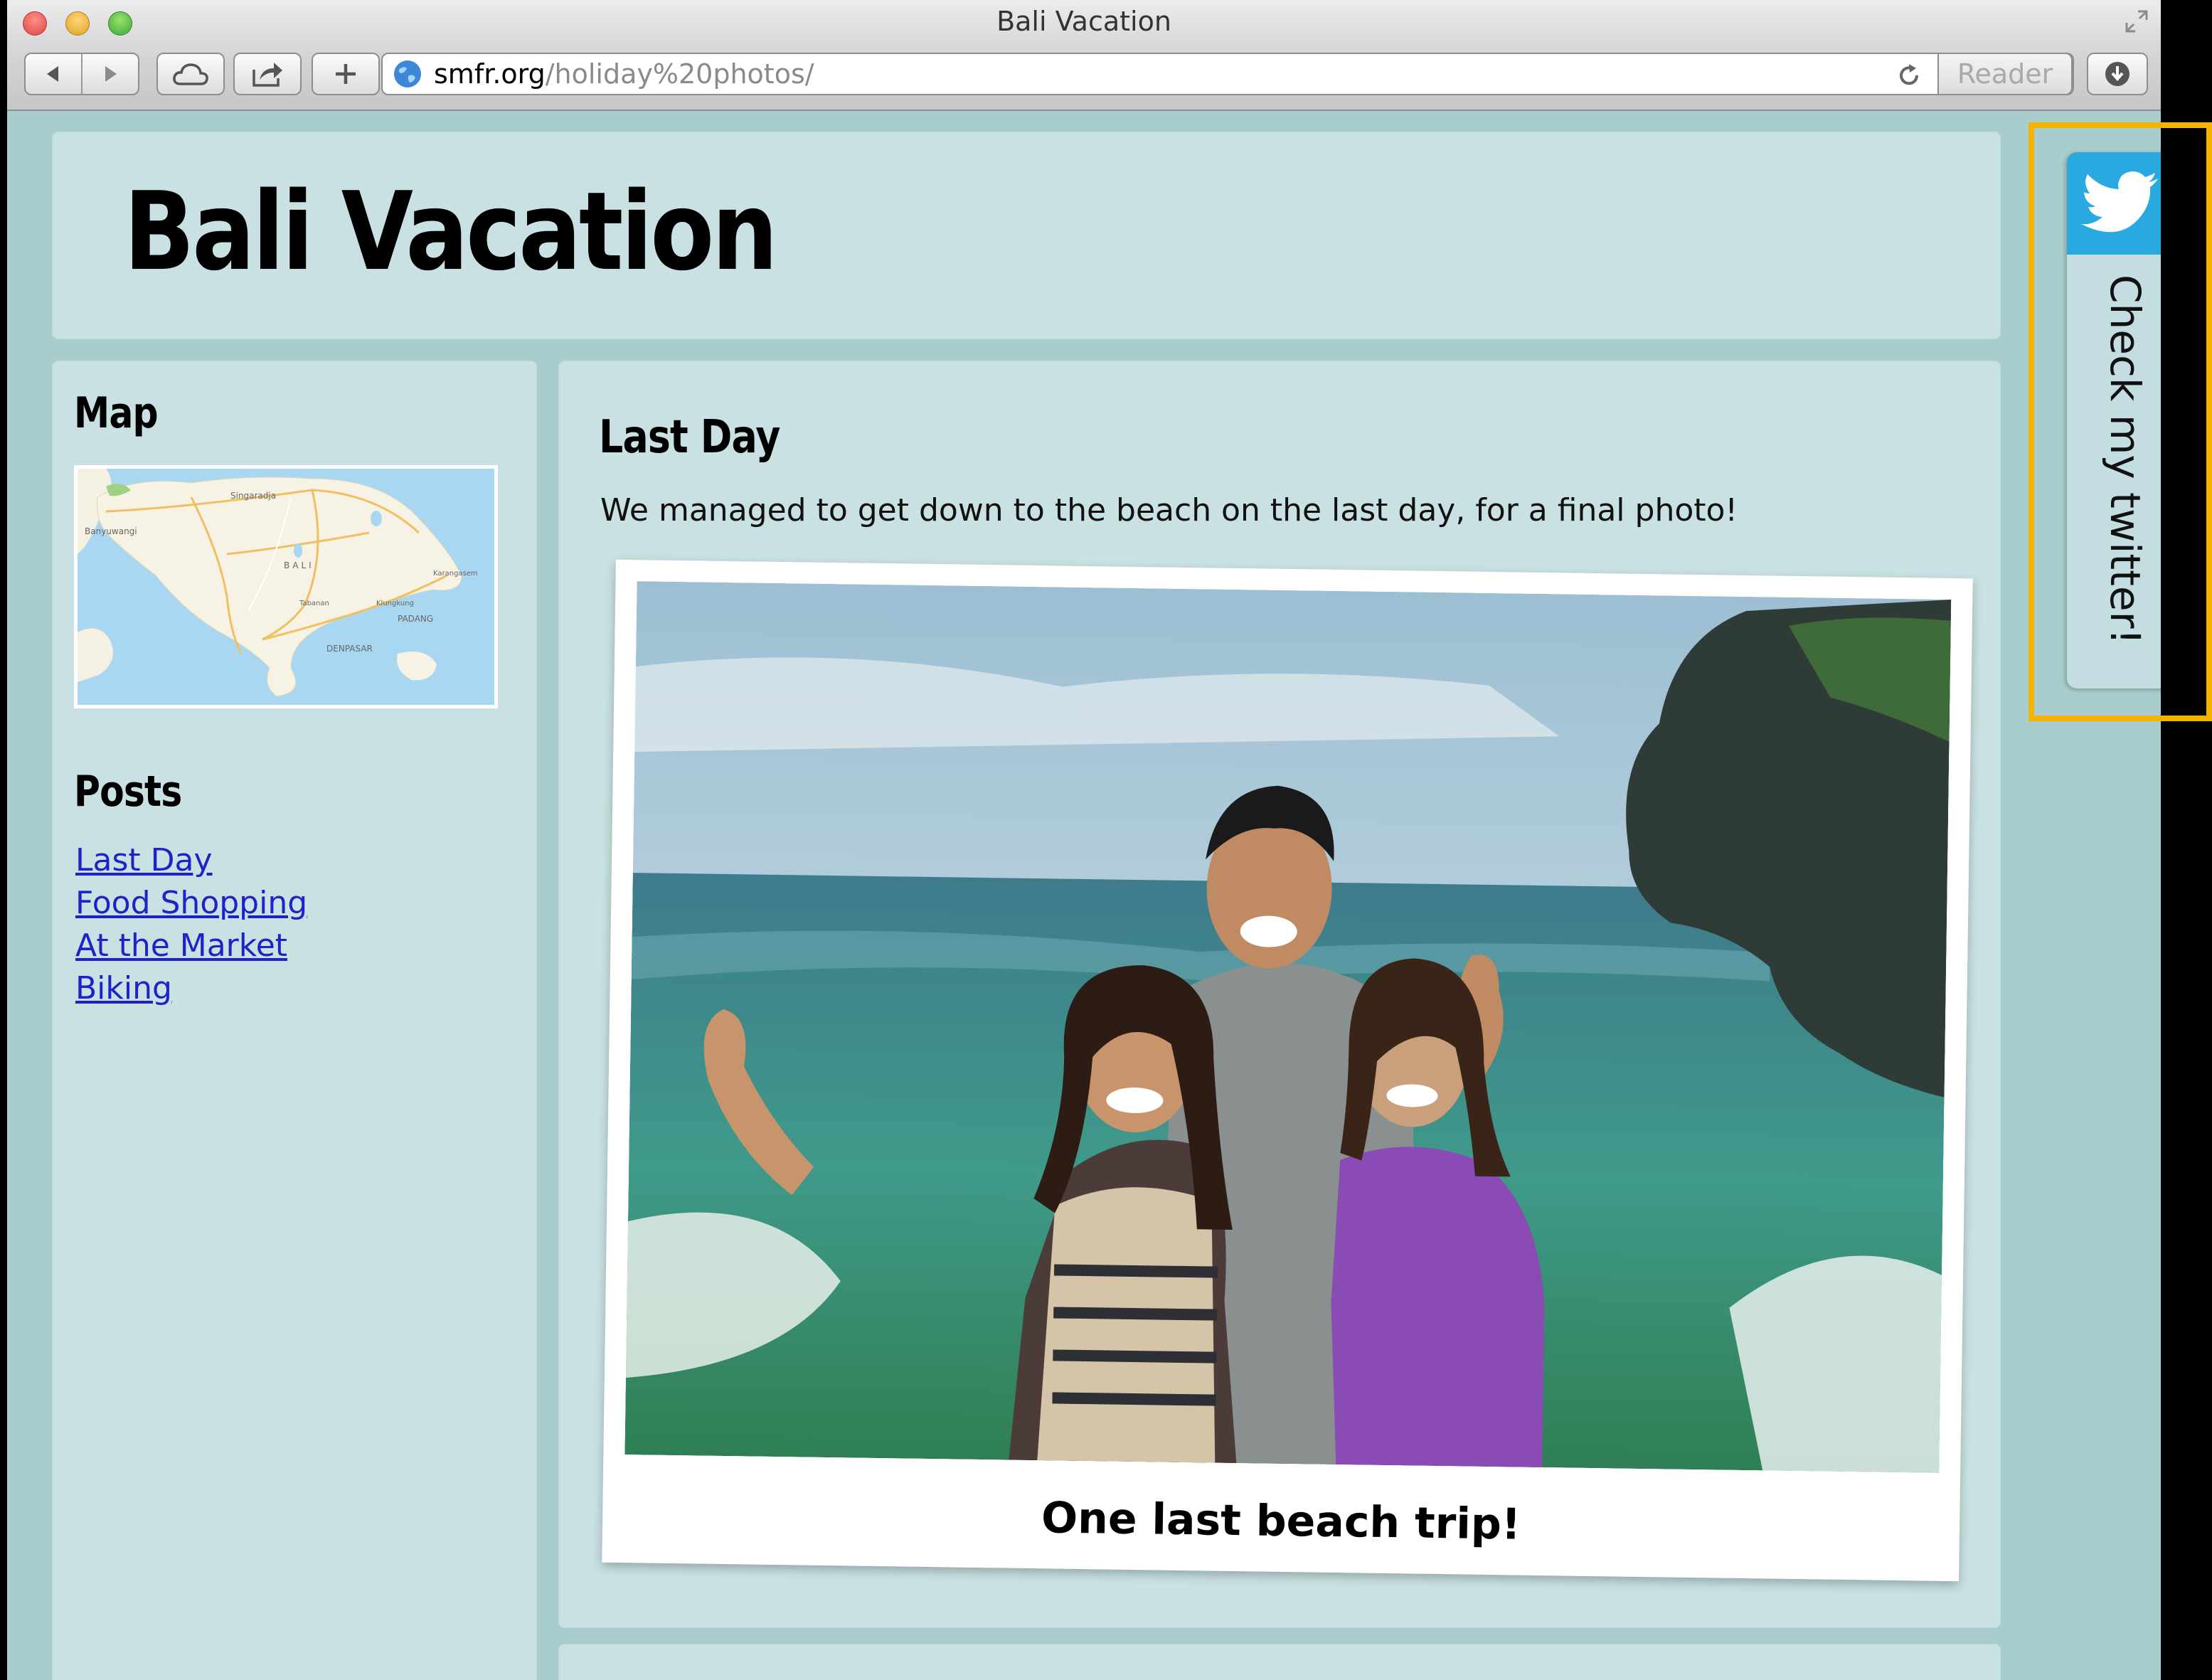 This screenshot has height=1680, width=2212. I want to click on forward-button, so click(110, 74).